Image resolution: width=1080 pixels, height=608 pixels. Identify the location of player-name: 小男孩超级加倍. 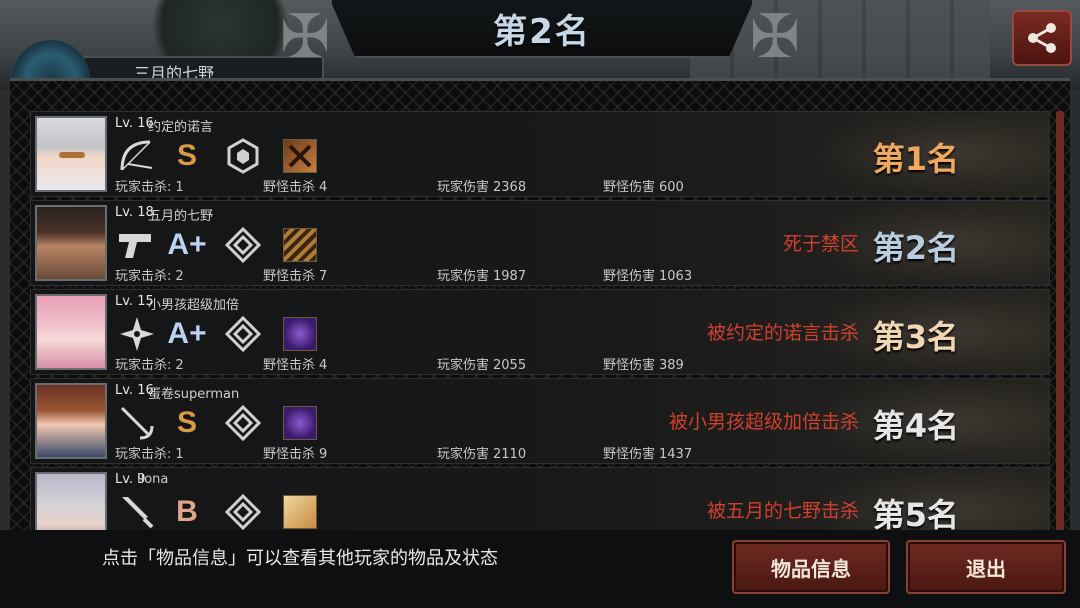
(194, 305).